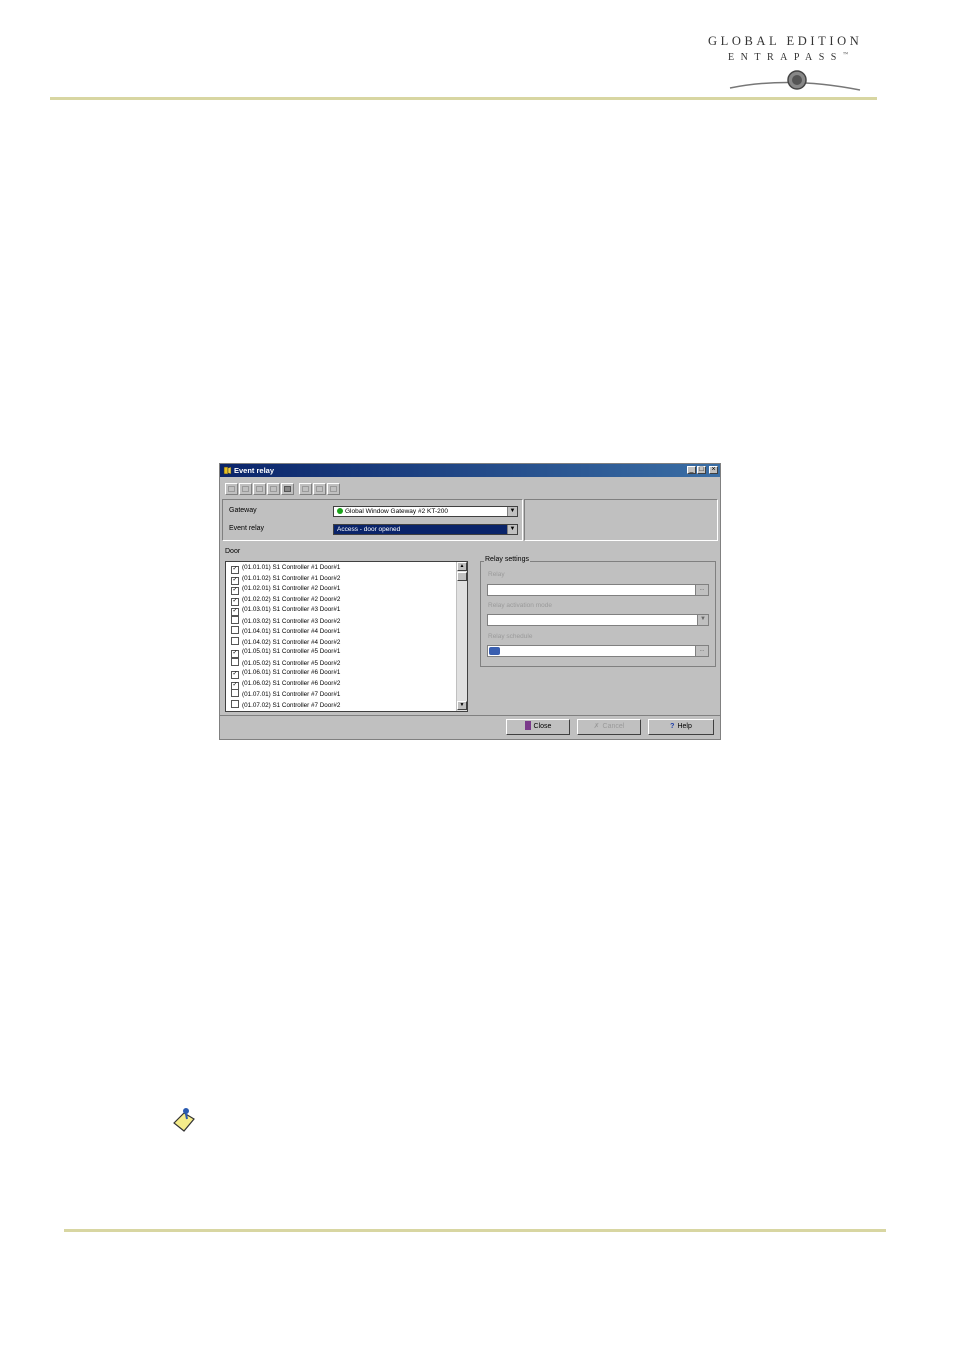 The image size is (954, 1350). What do you see at coordinates (291, 567) in the screenshot?
I see `door-list-item-label: (01.01.01) S1 Controller #1 Door#1` at bounding box center [291, 567].